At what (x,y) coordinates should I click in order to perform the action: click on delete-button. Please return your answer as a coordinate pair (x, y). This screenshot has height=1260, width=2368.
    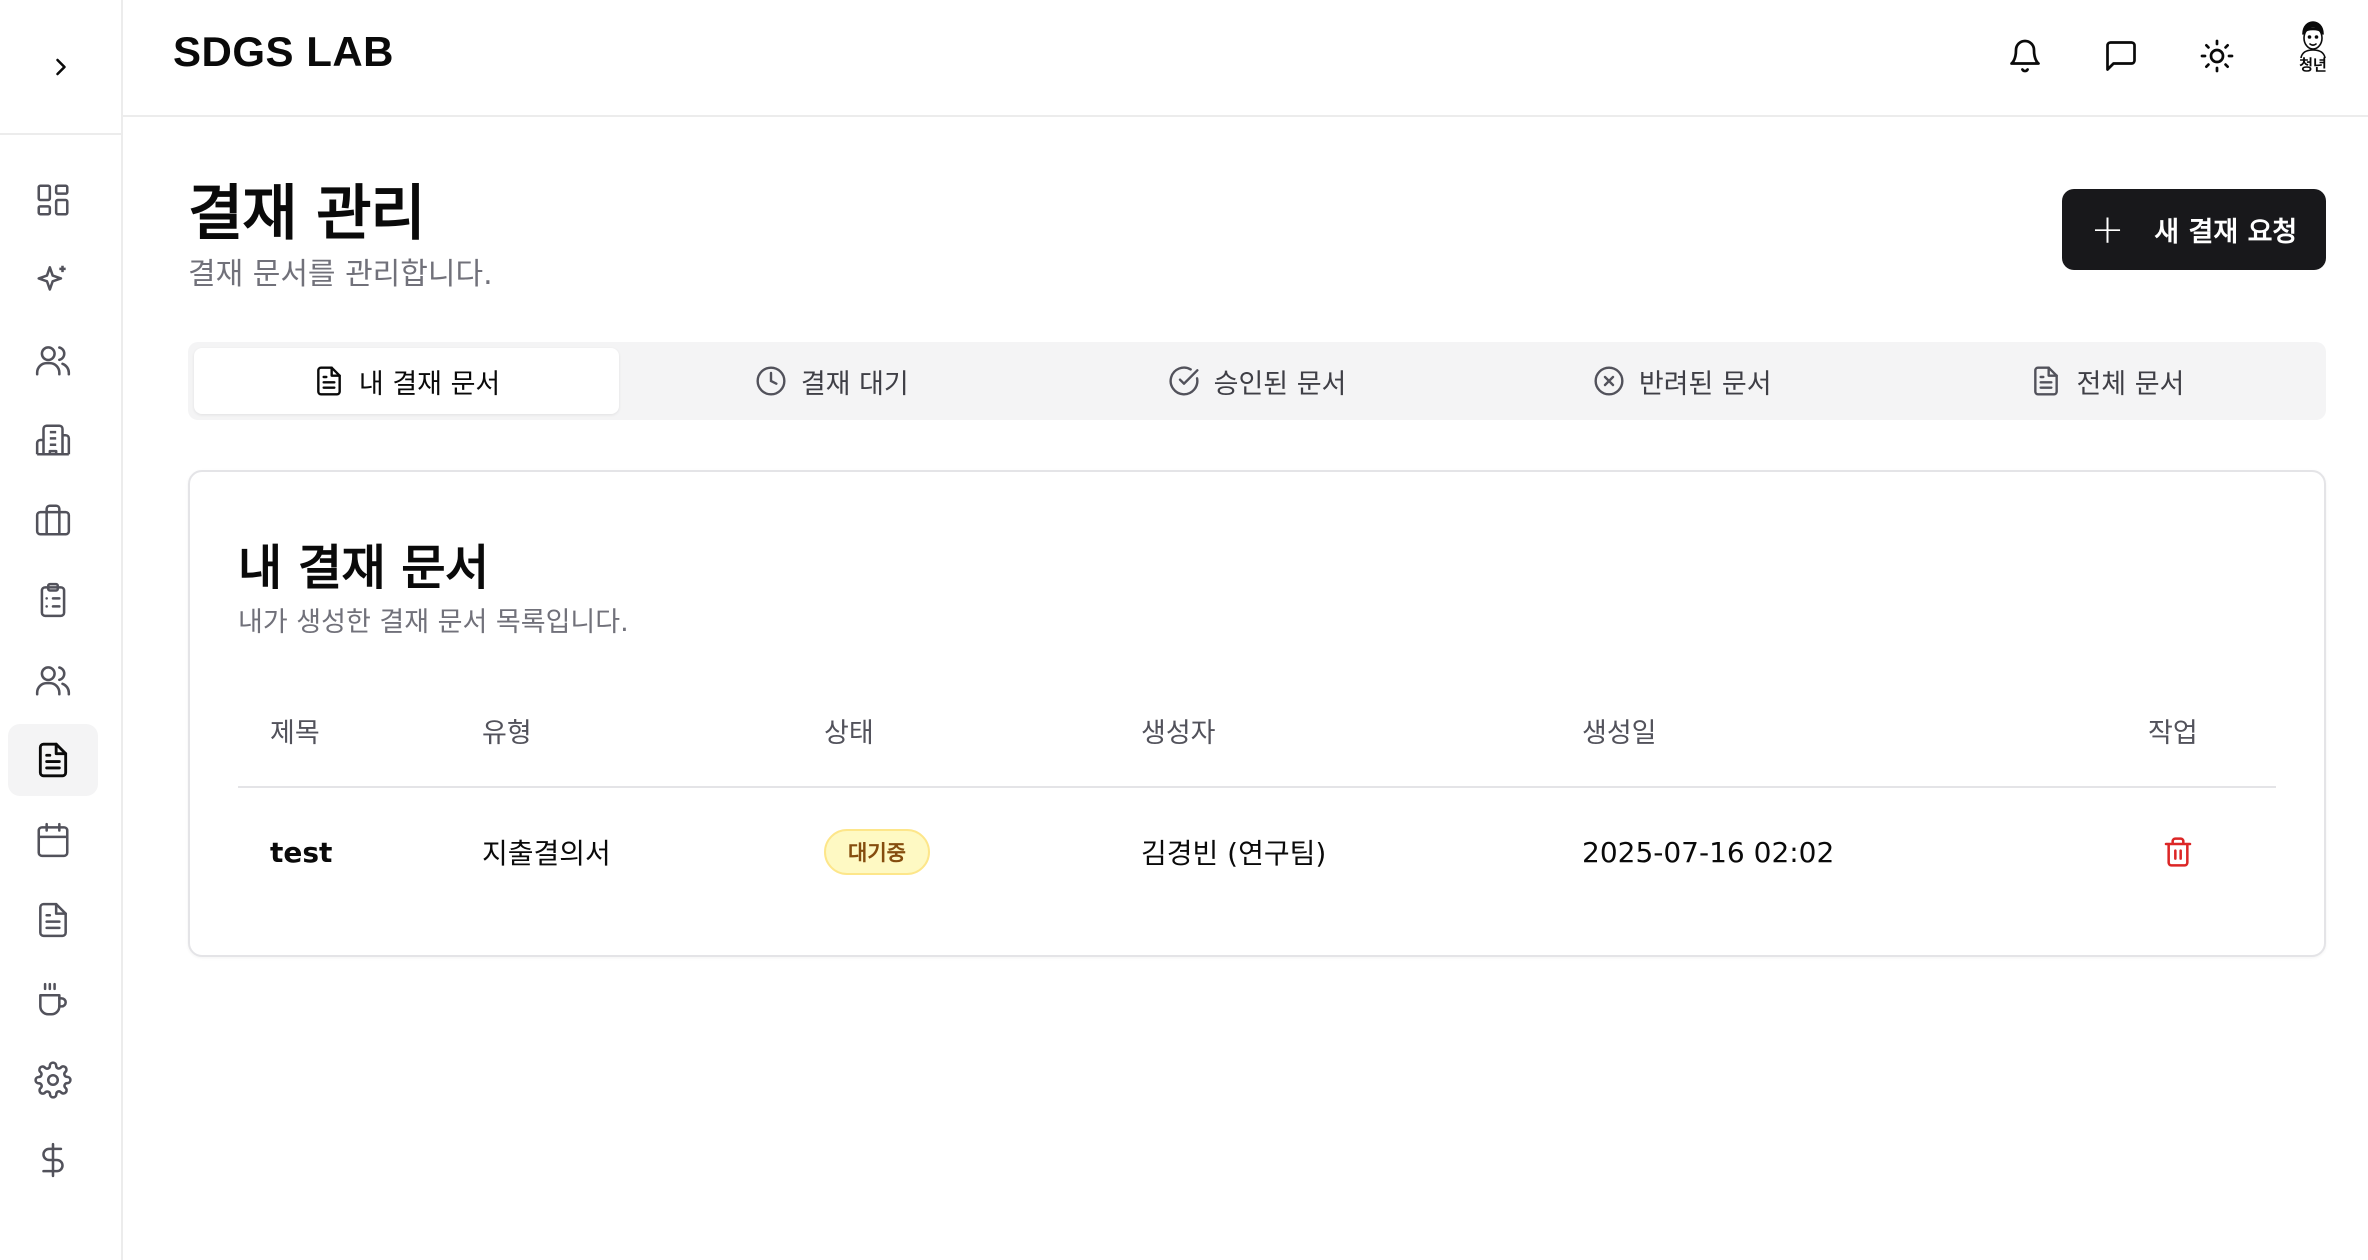
    Looking at the image, I should click on (2178, 852).